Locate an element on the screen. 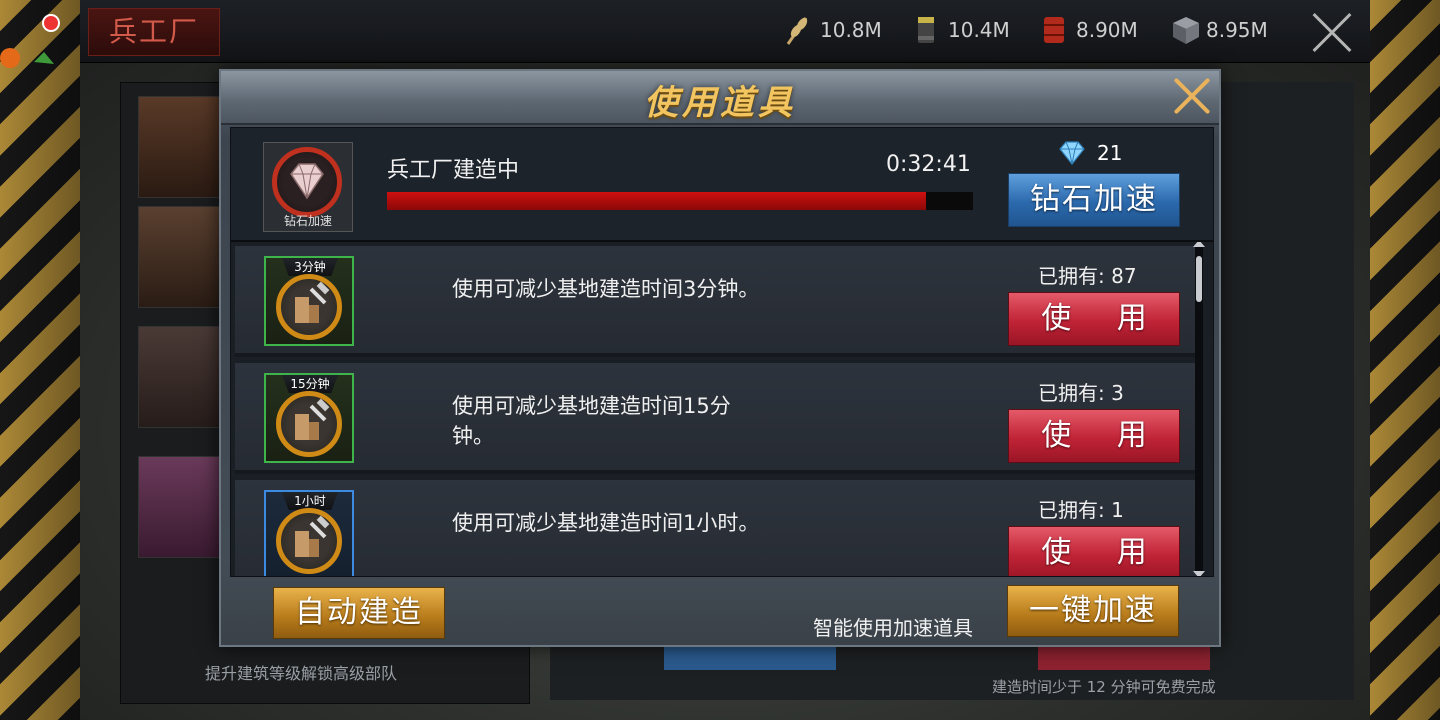 Image resolution: width=1440 pixels, height=720 pixels. diamond-ring is located at coordinates (307, 182).